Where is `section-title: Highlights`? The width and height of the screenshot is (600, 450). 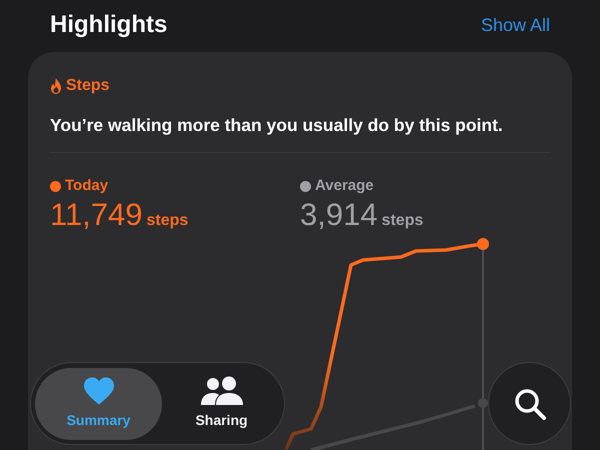 section-title: Highlights is located at coordinates (109, 25).